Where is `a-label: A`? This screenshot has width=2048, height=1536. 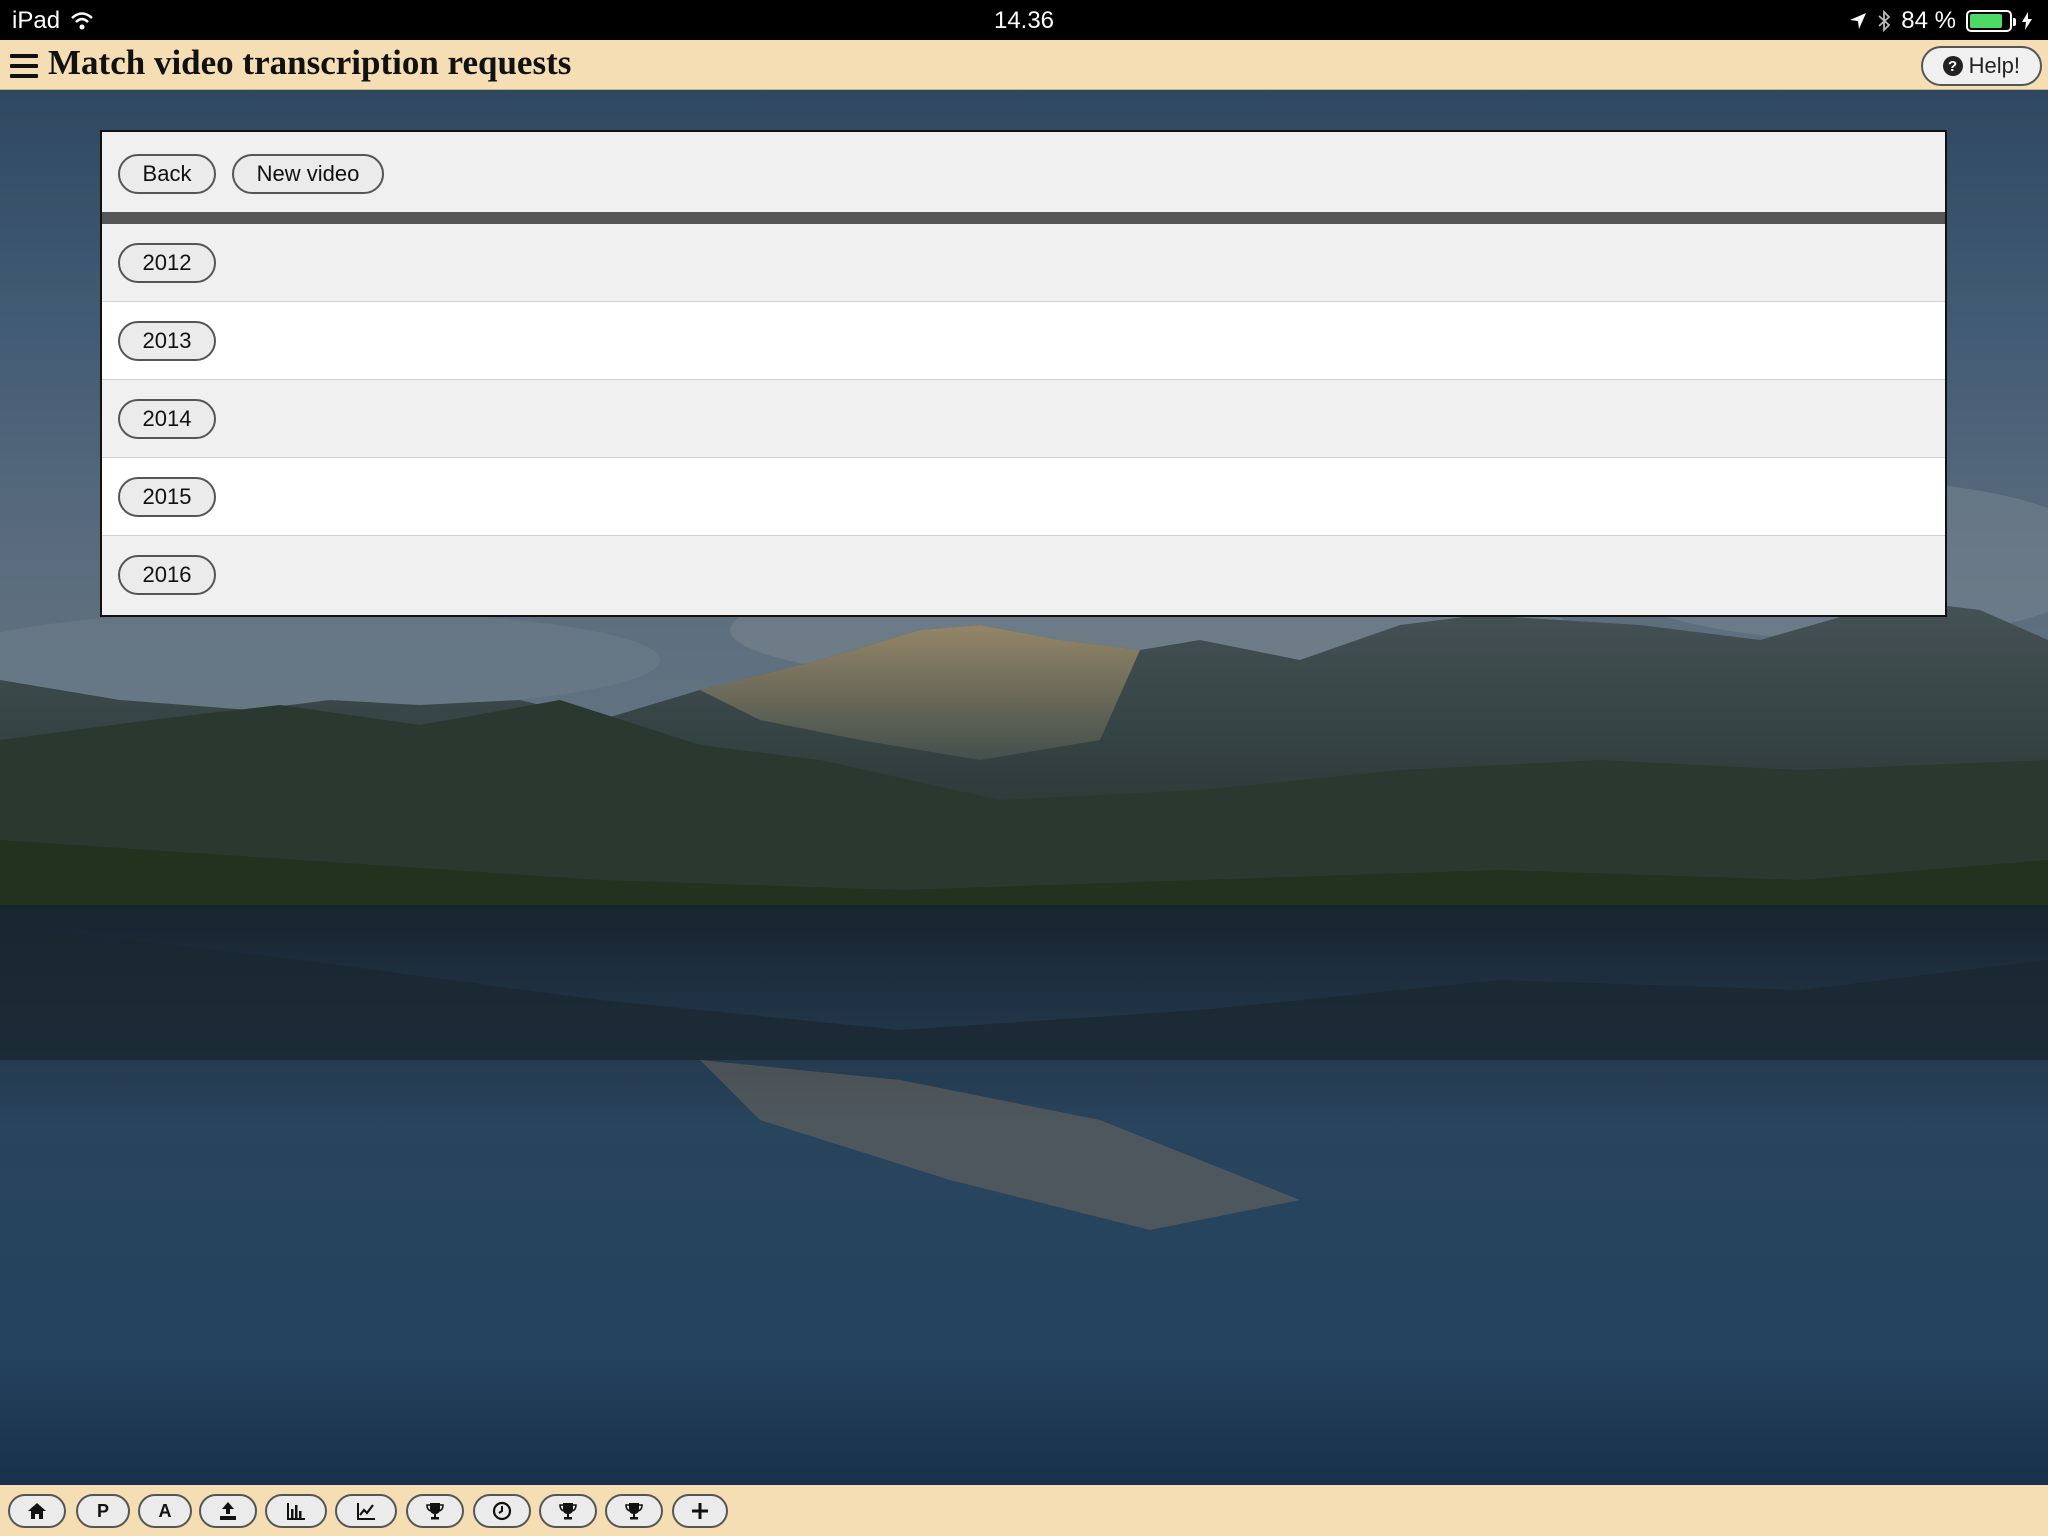
a-label: A is located at coordinates (165, 1510).